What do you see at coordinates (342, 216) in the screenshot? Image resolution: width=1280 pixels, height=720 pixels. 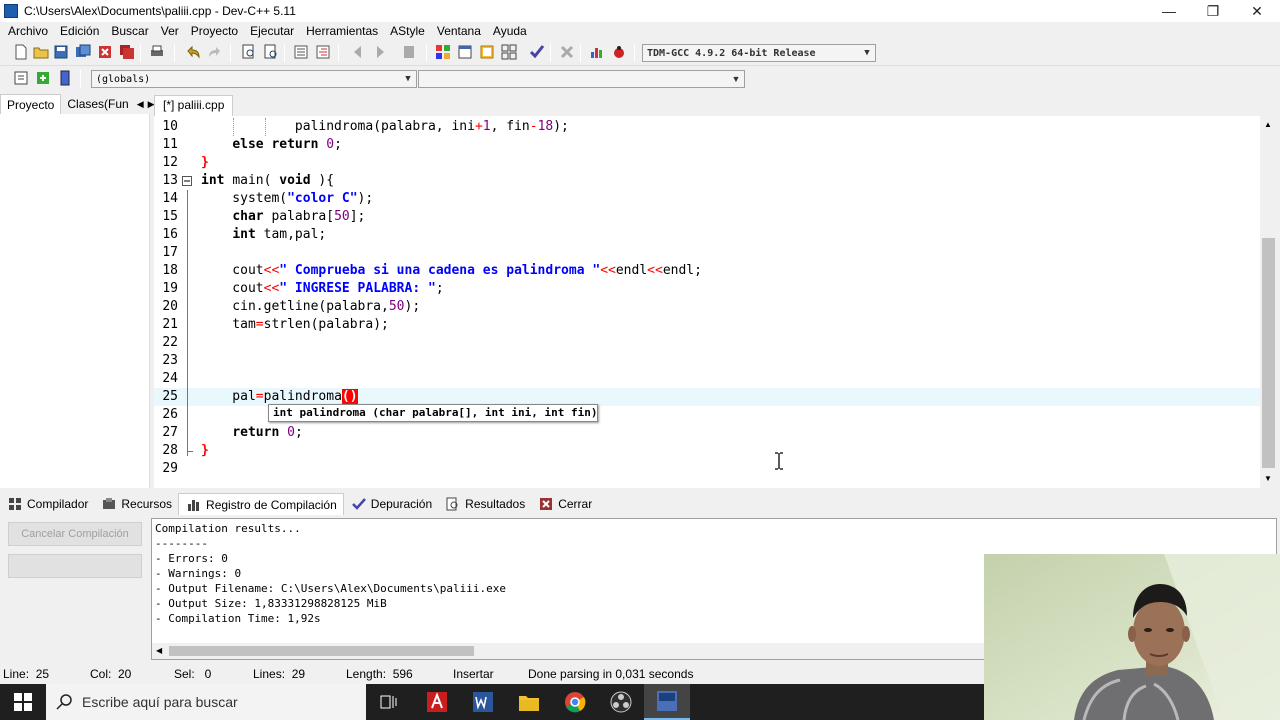 I see `code-token: 50` at bounding box center [342, 216].